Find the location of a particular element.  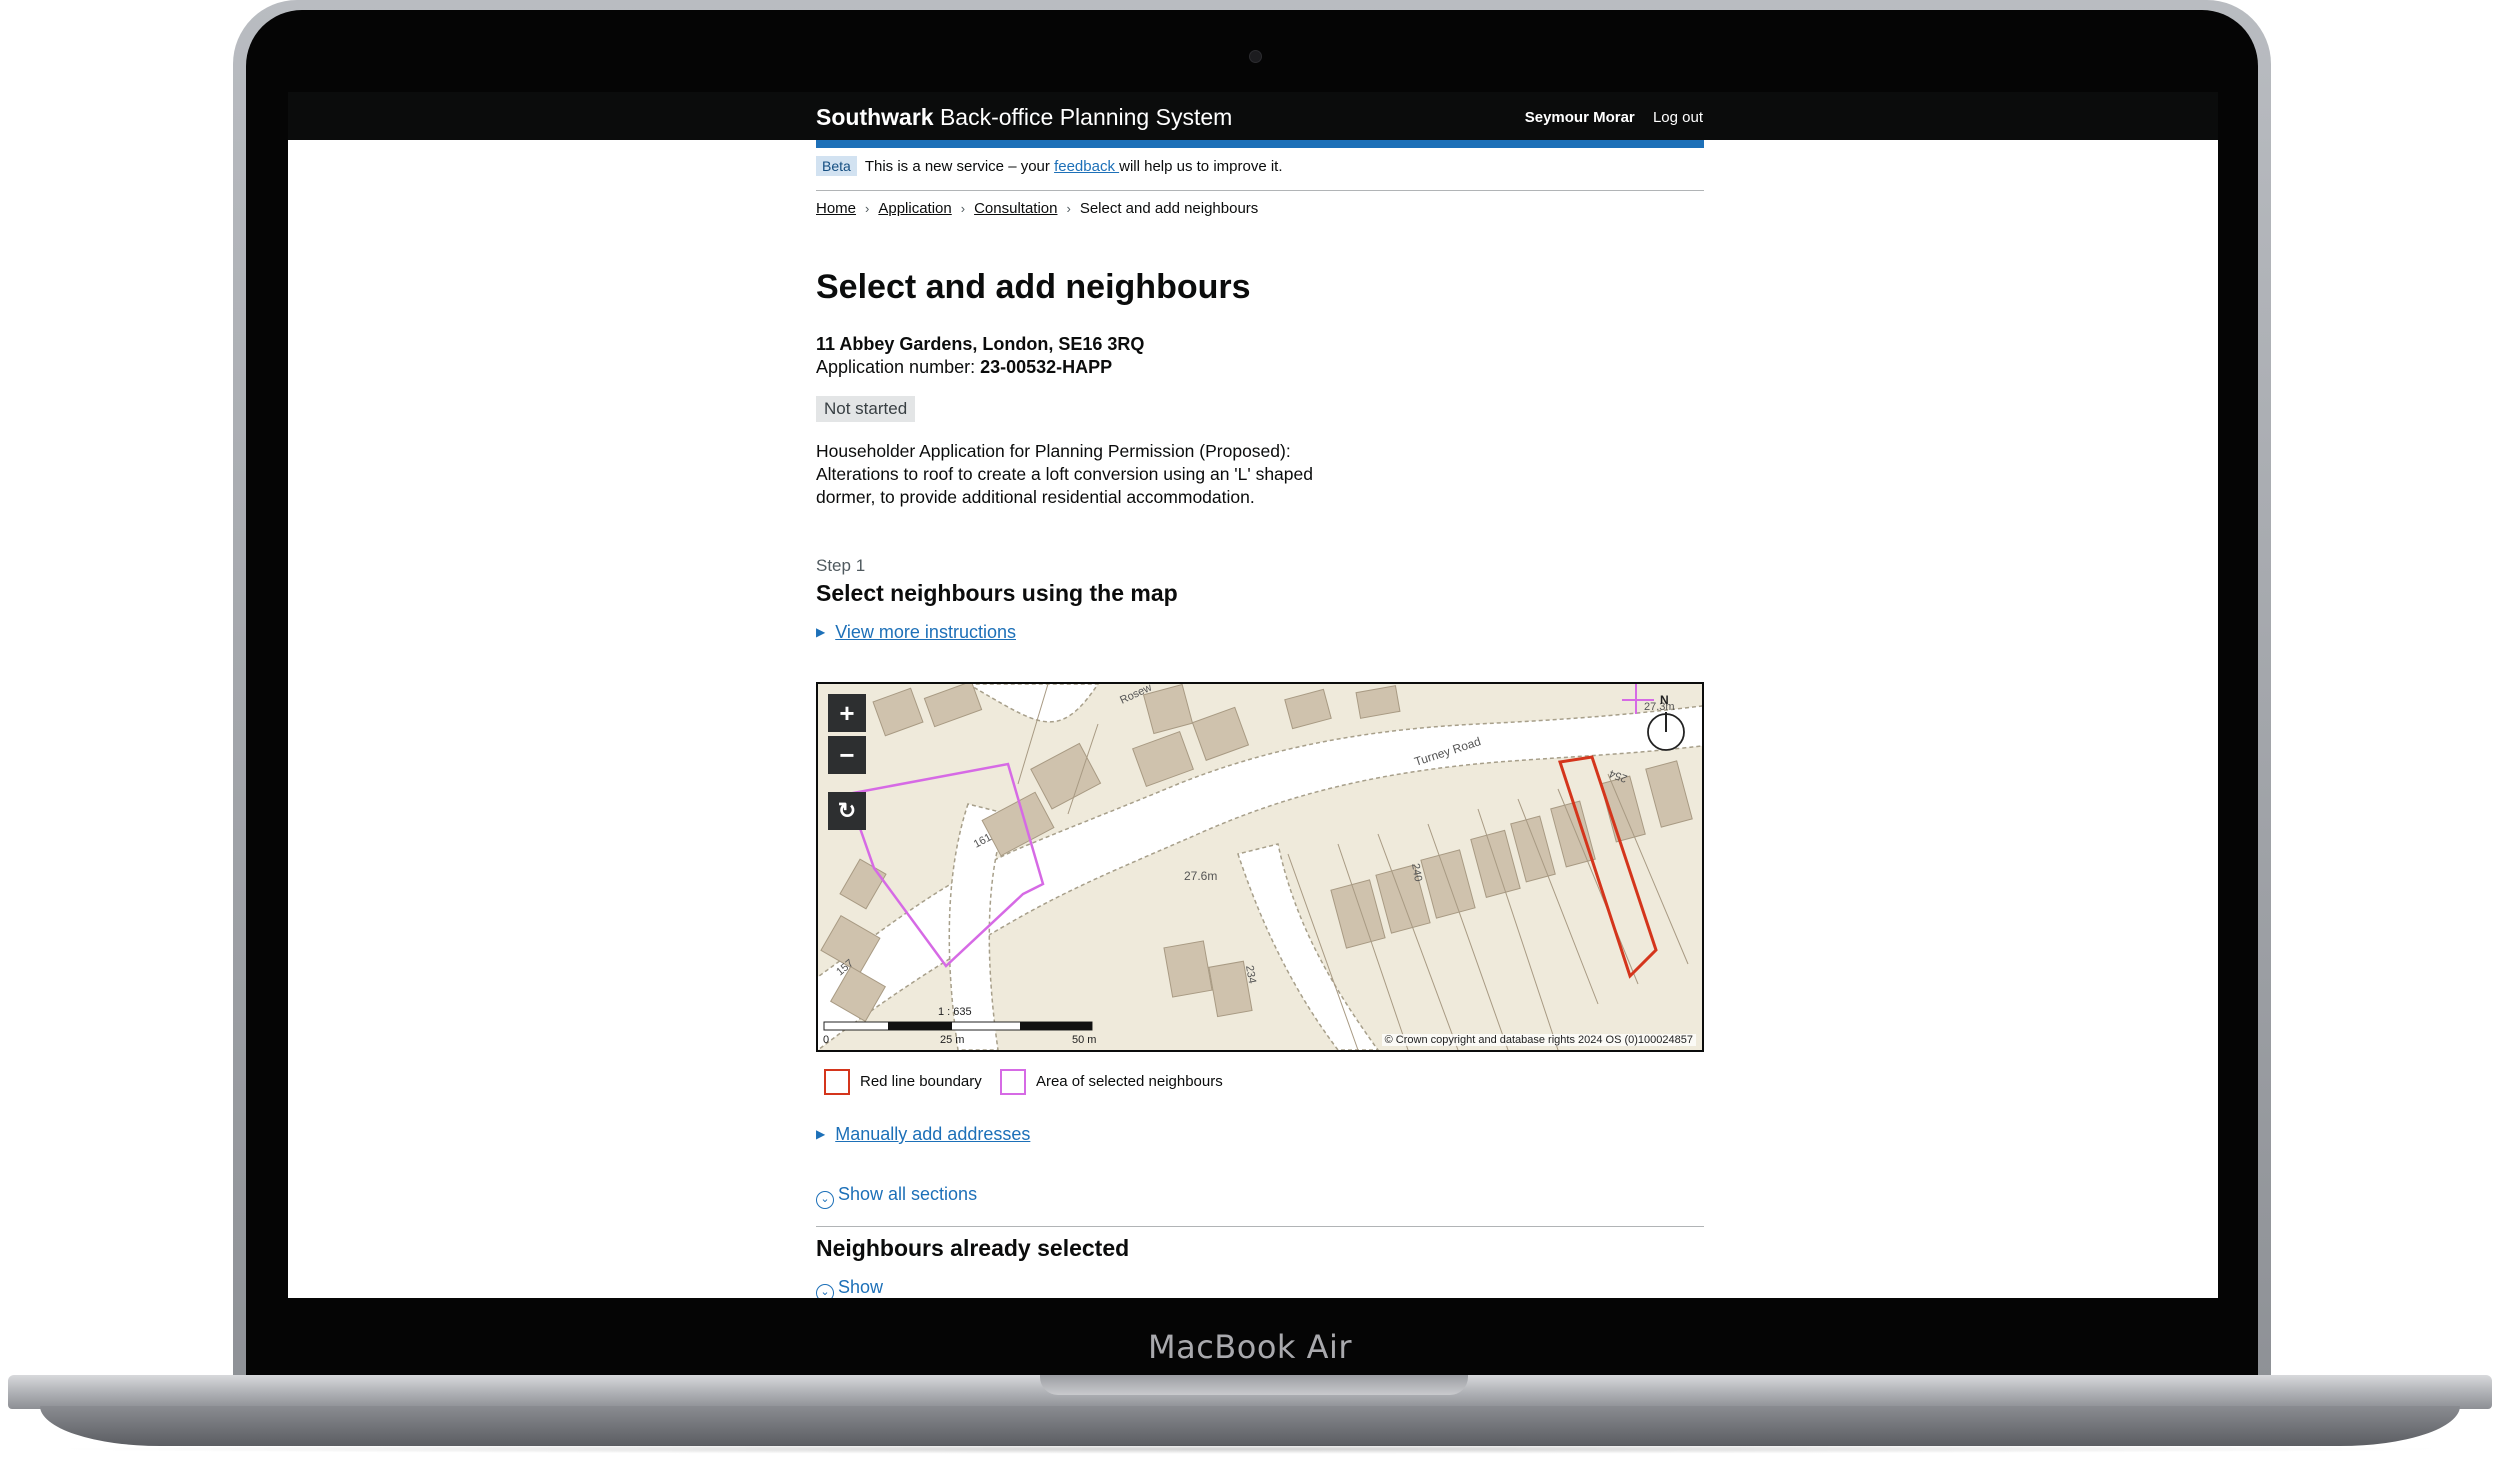

manually-add-addresses-toggle: ▶ Manually add addresses is located at coordinates (923, 1134).